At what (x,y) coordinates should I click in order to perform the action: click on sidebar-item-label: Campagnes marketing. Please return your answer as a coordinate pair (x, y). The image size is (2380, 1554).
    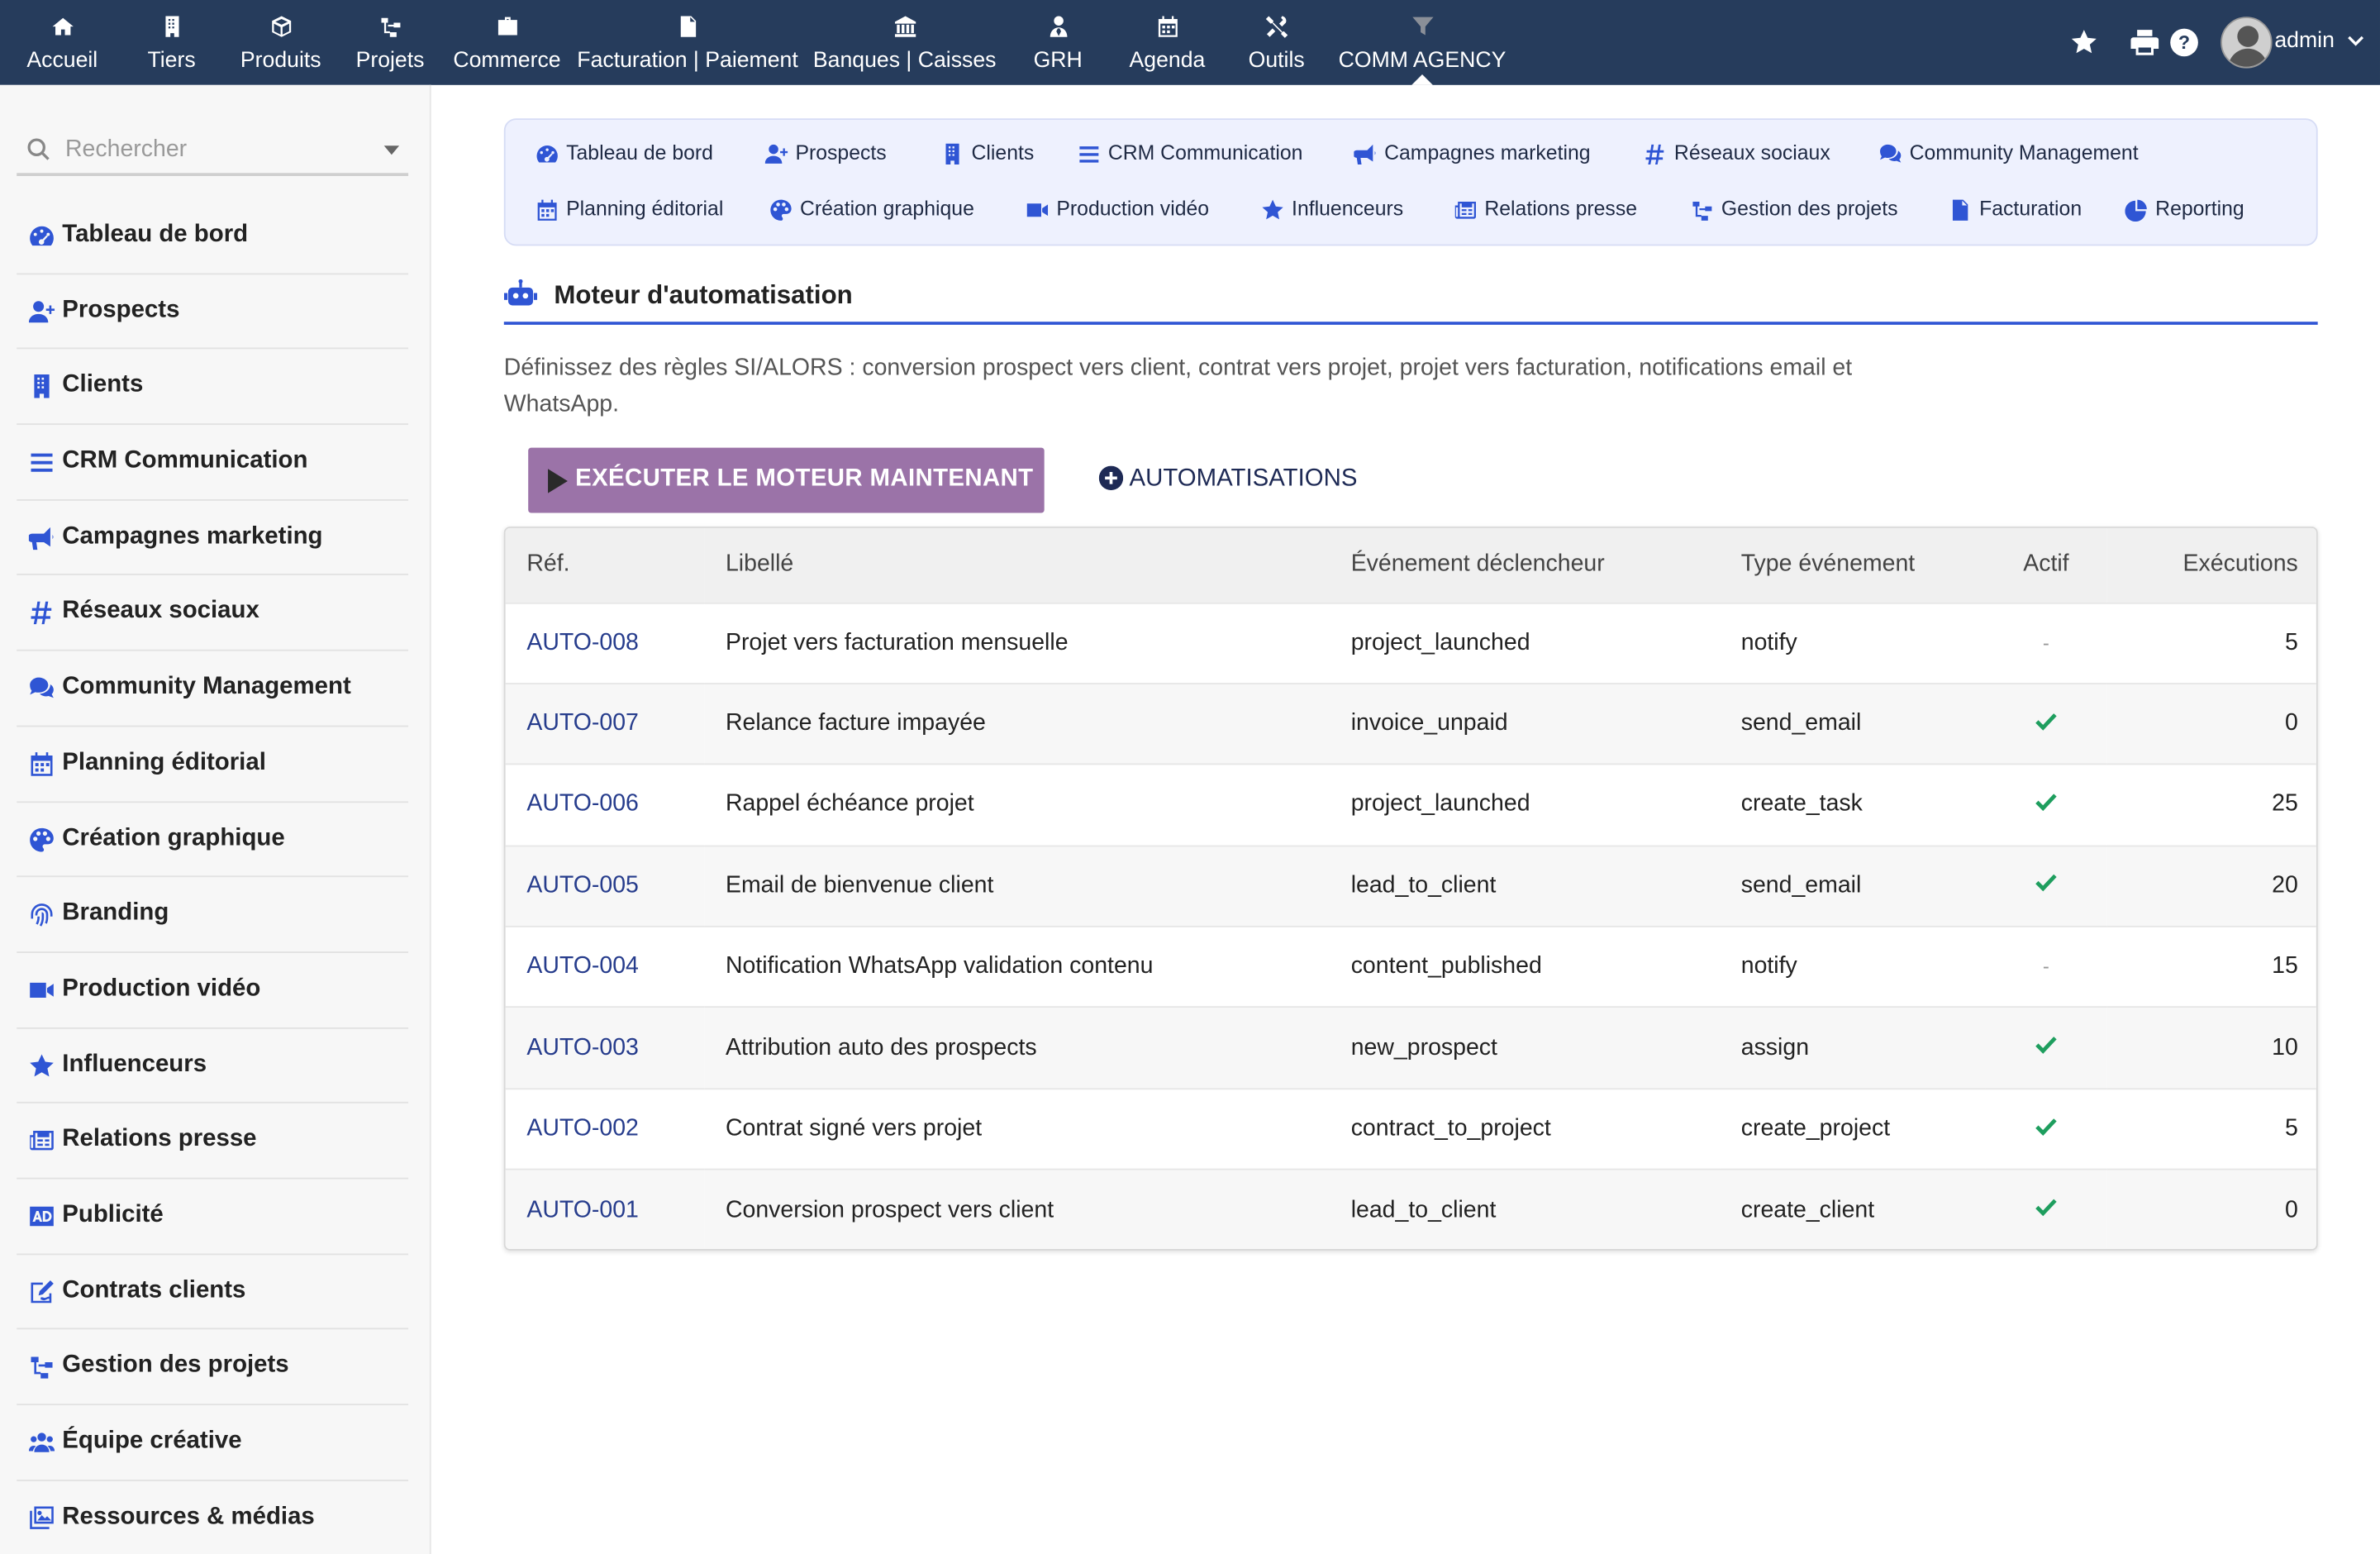
    Looking at the image, I should click on (192, 536).